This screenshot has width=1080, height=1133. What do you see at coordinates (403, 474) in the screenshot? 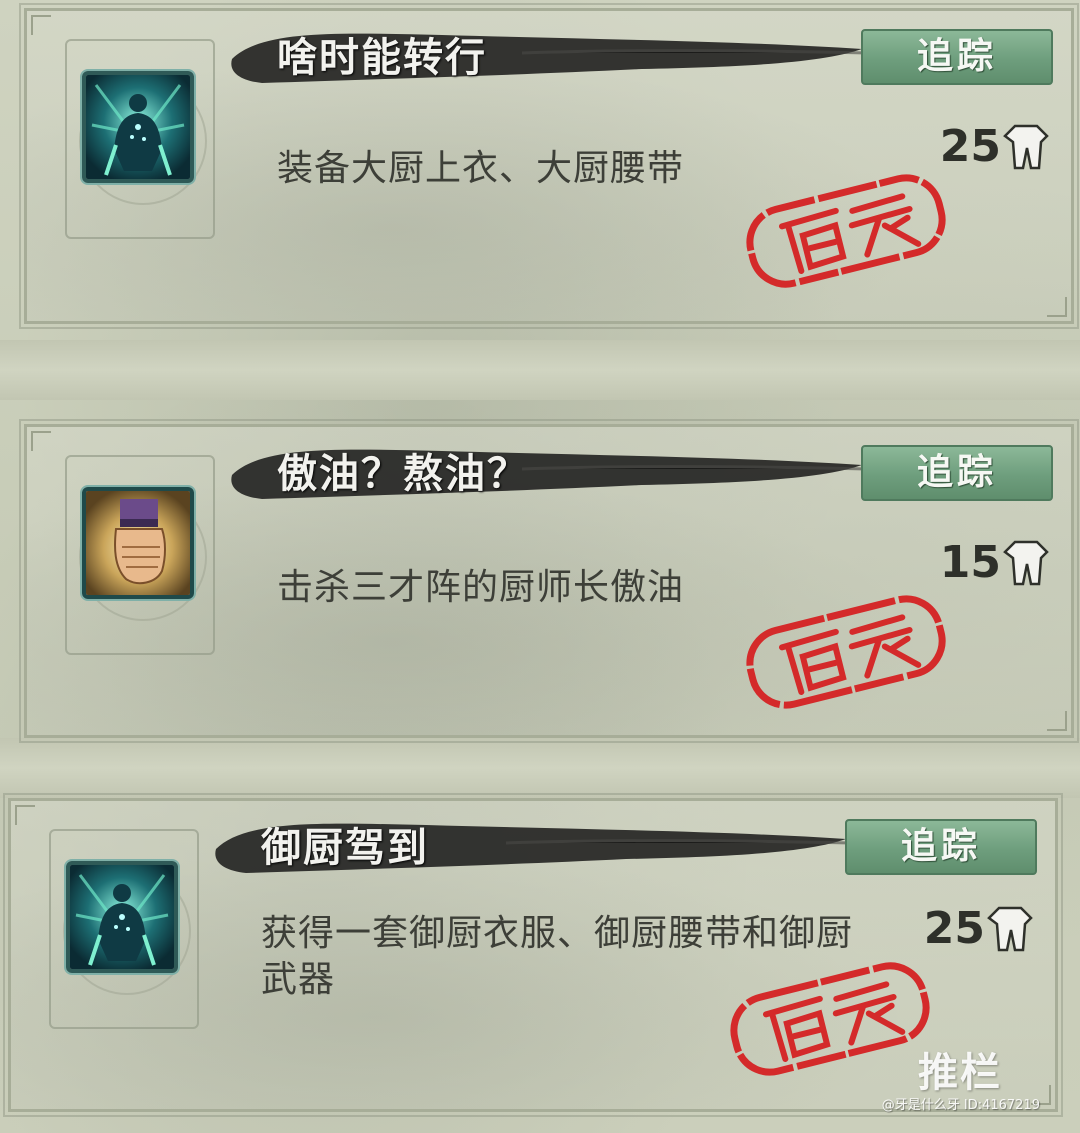
I see `achievement-title: 傲油？熬油？` at bounding box center [403, 474].